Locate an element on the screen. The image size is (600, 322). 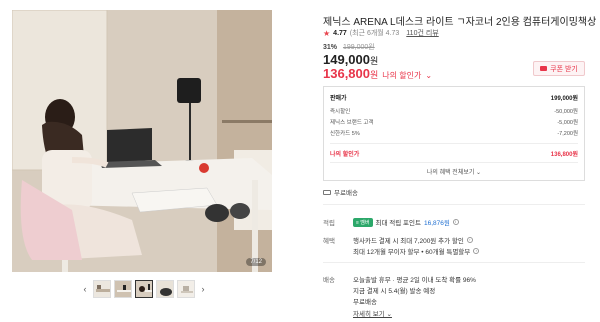
sale-price: 149,000원 is located at coordinates (350, 59).